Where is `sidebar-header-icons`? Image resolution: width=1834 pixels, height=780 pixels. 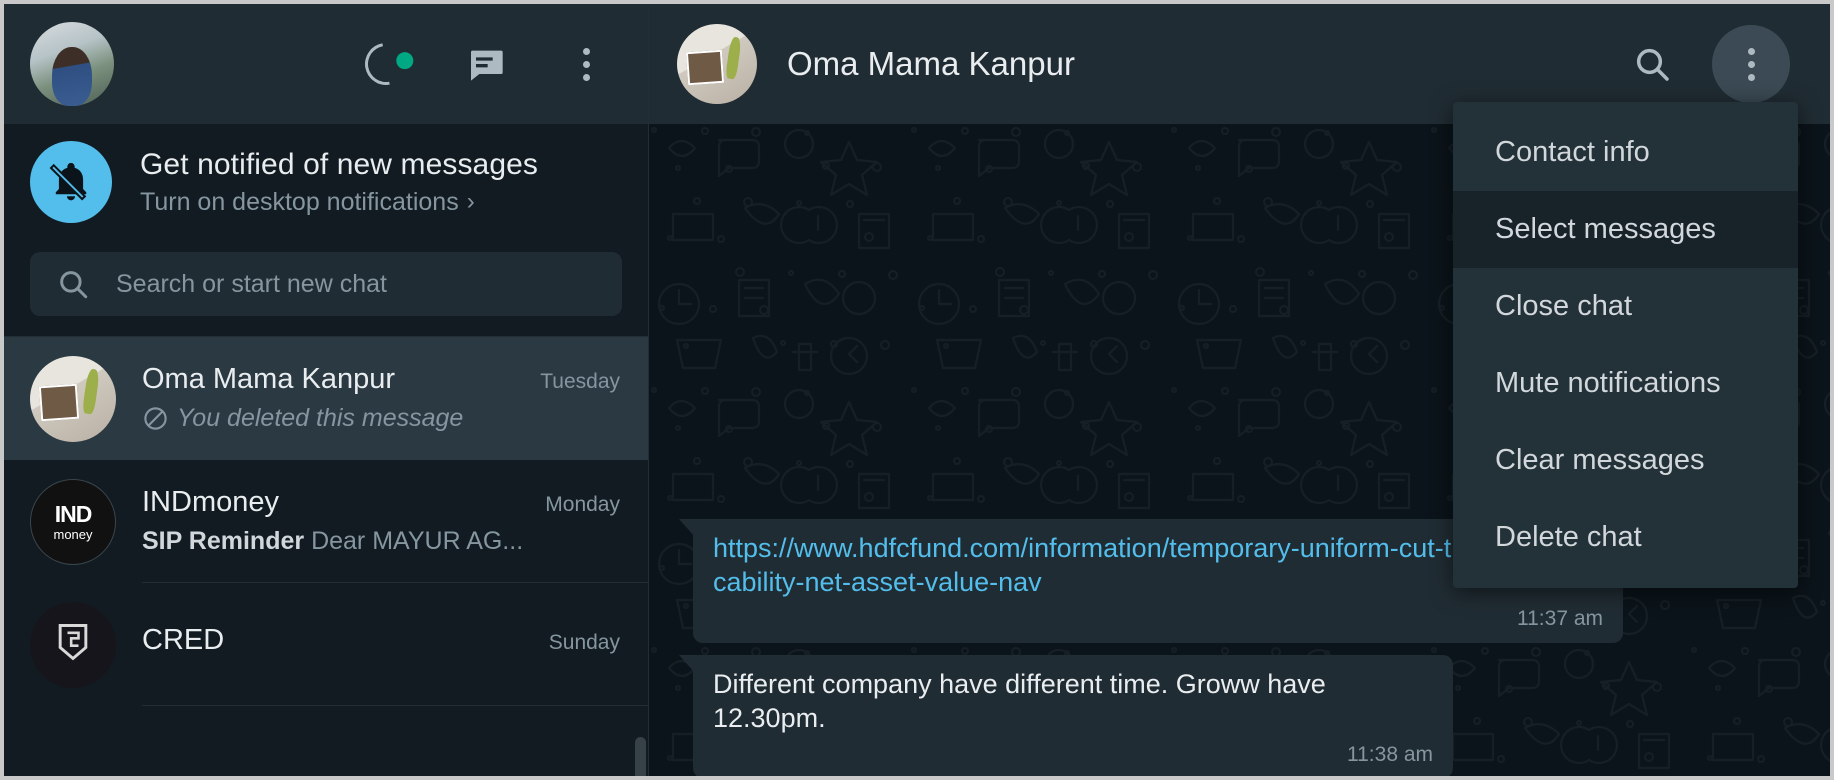
sidebar-header-icons is located at coordinates (484, 64).